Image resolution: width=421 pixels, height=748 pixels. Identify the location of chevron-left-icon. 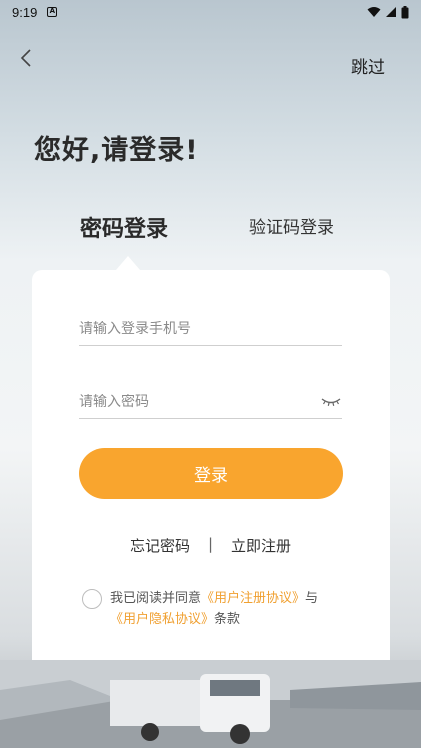
(25, 58).